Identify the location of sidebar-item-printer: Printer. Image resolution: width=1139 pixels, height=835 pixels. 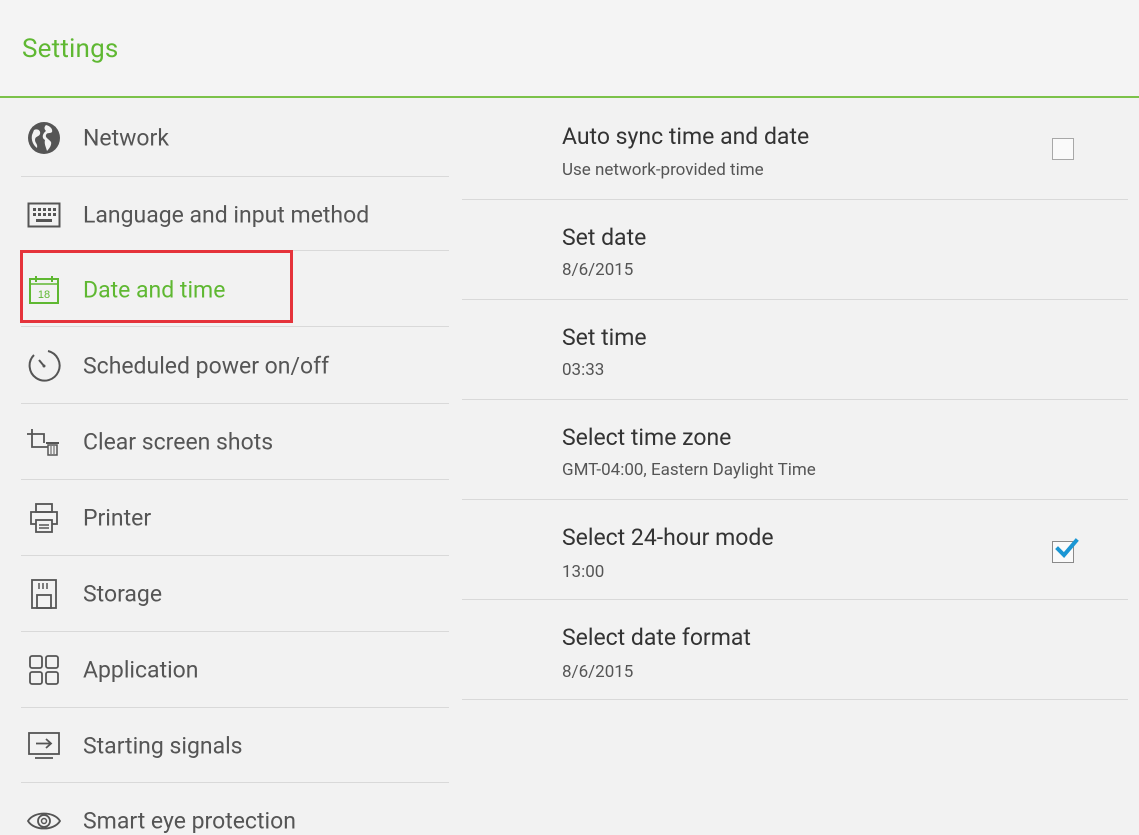
(235, 518).